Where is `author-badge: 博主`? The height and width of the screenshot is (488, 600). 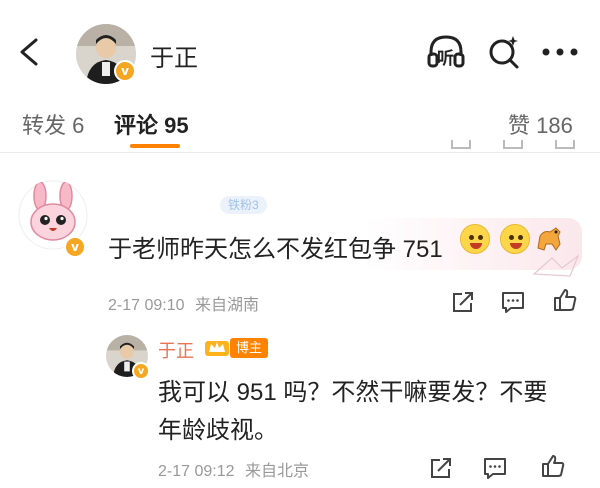 author-badge: 博主 is located at coordinates (249, 348).